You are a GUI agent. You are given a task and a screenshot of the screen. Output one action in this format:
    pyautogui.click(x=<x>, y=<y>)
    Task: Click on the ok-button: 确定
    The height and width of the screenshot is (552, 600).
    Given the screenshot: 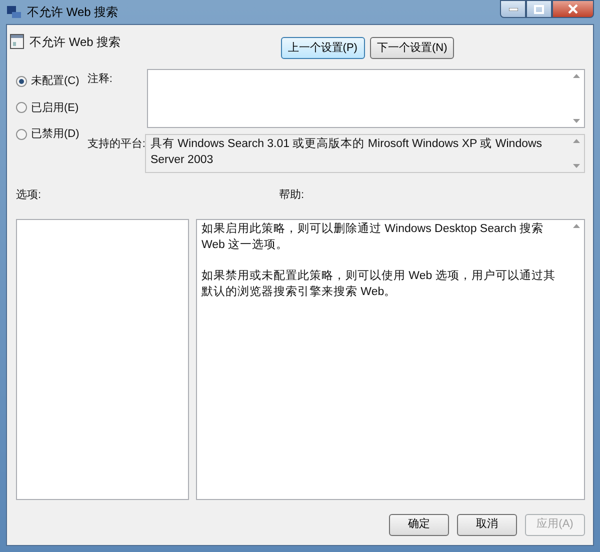 What is the action you would take?
    pyautogui.click(x=419, y=525)
    